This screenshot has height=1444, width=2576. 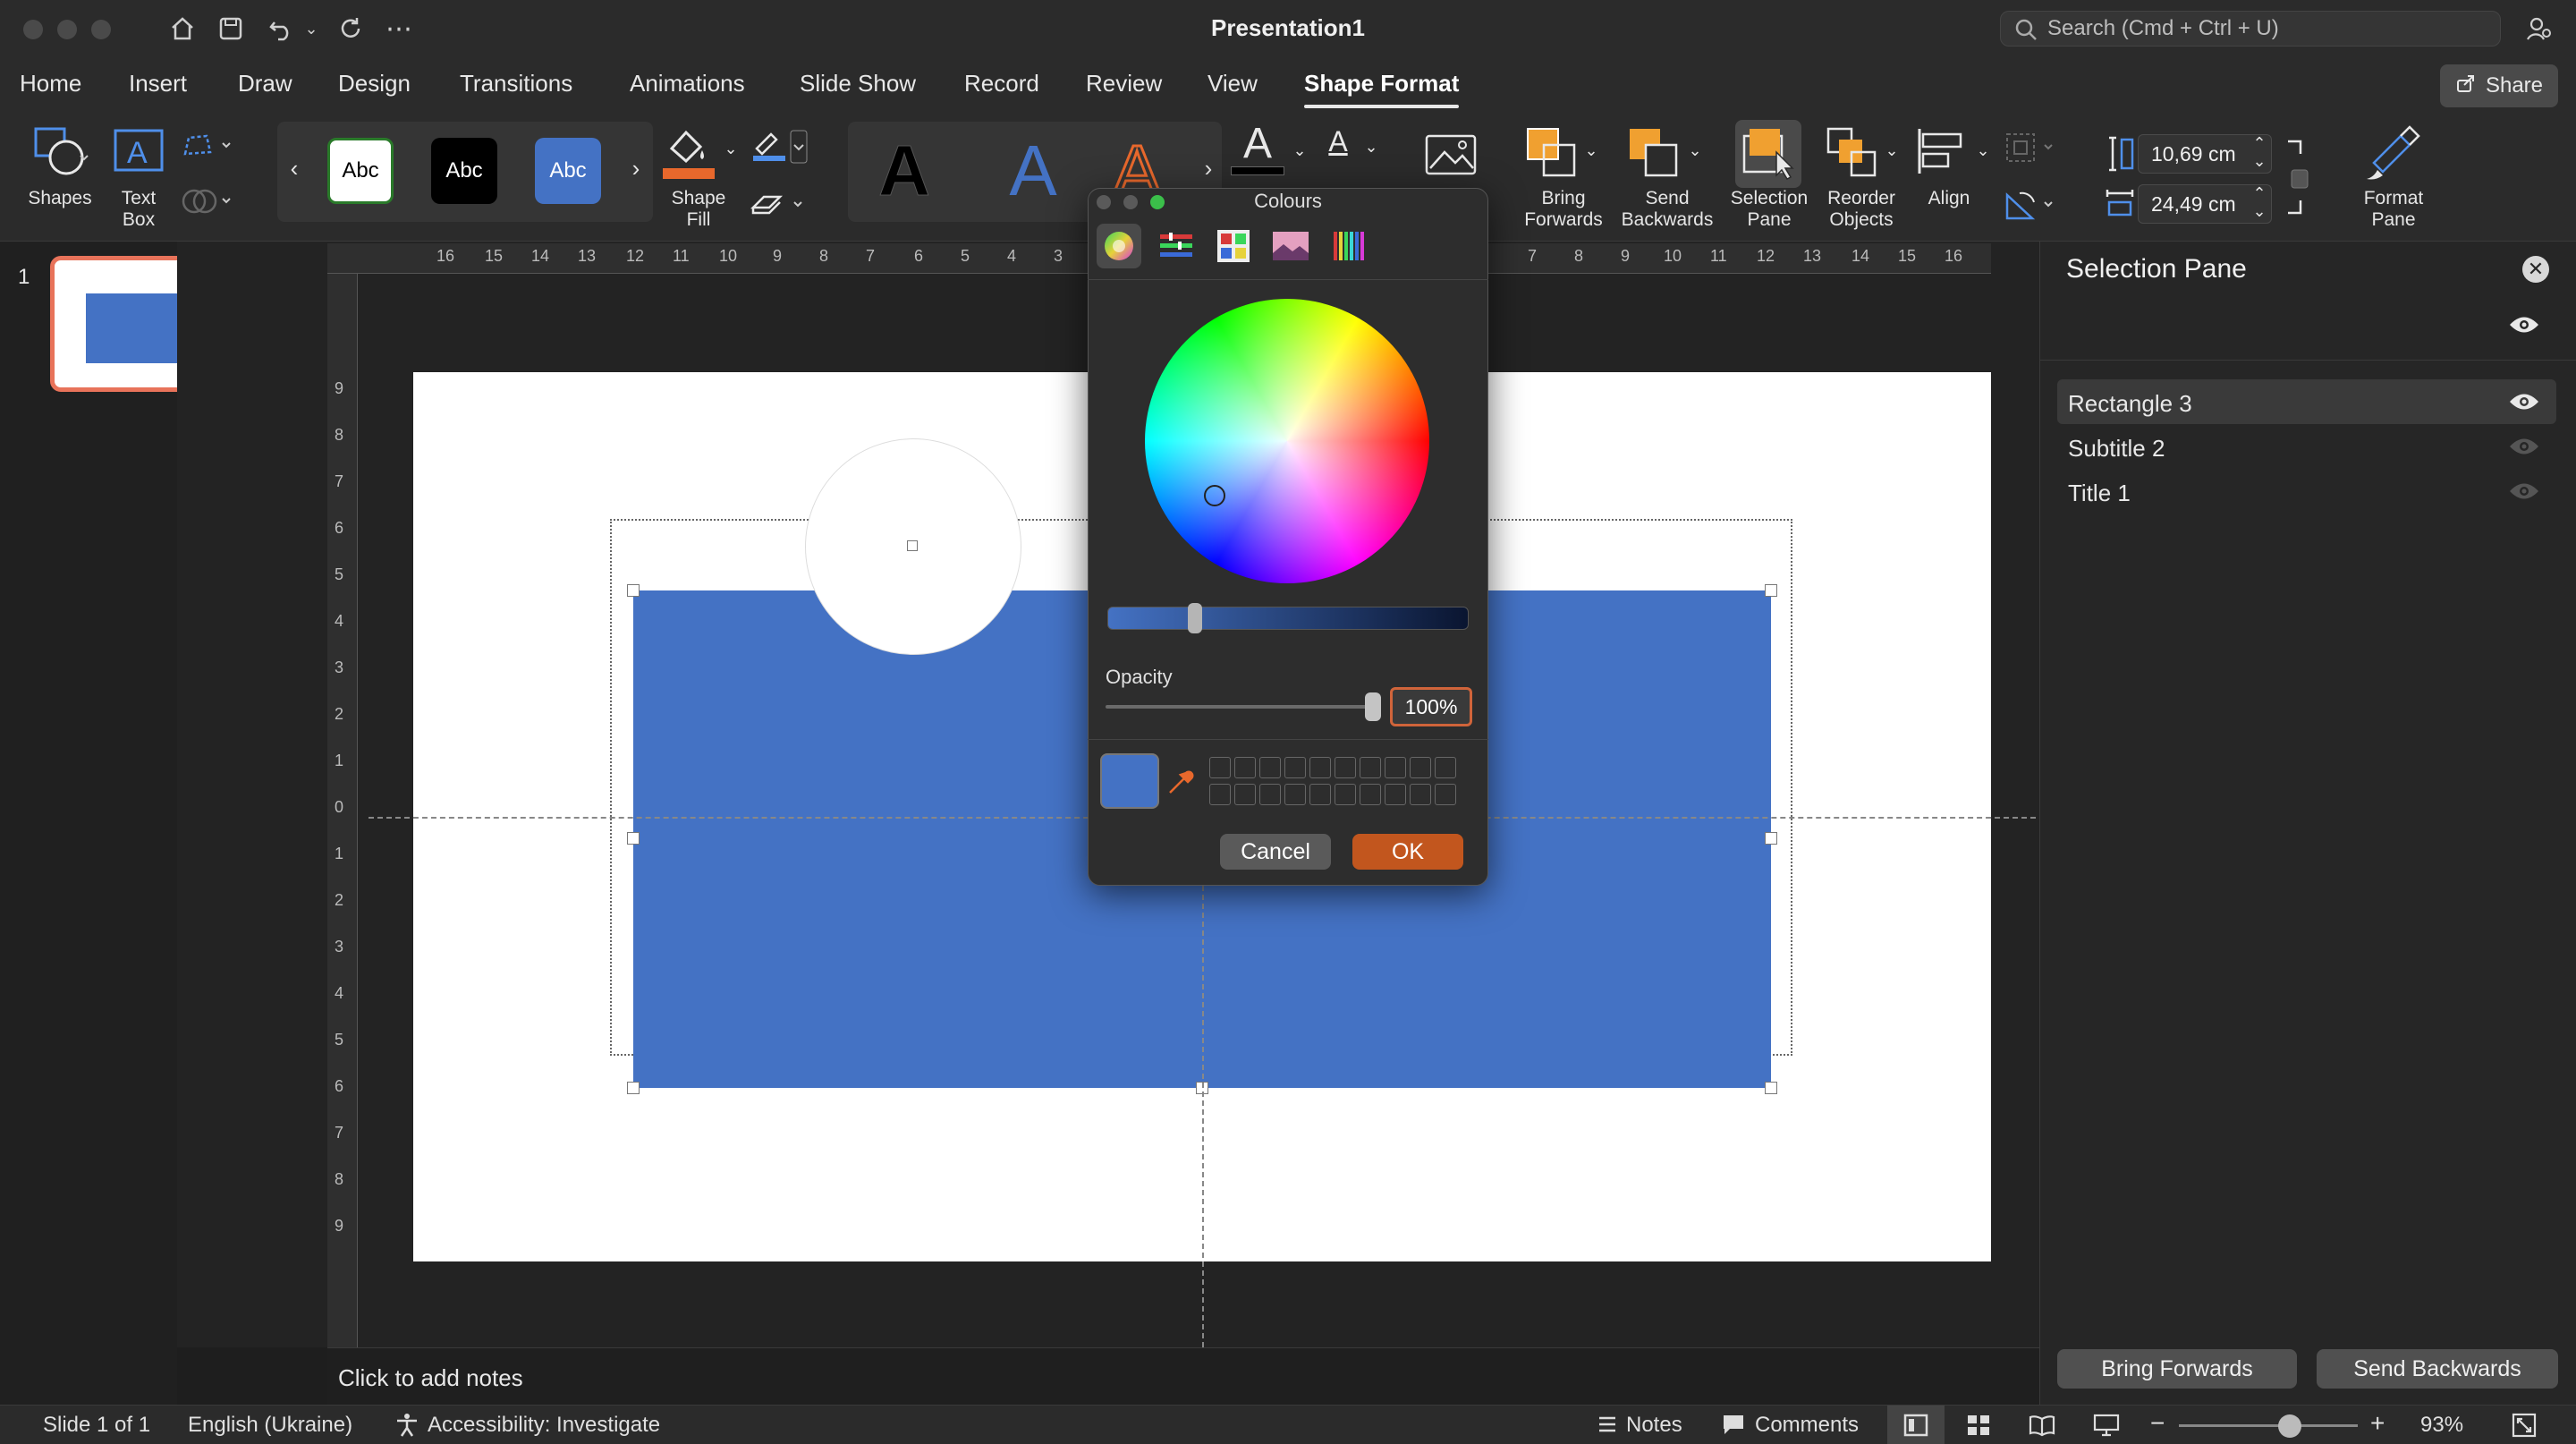 What do you see at coordinates (2032, 206) in the screenshot?
I see `rotate-icon` at bounding box center [2032, 206].